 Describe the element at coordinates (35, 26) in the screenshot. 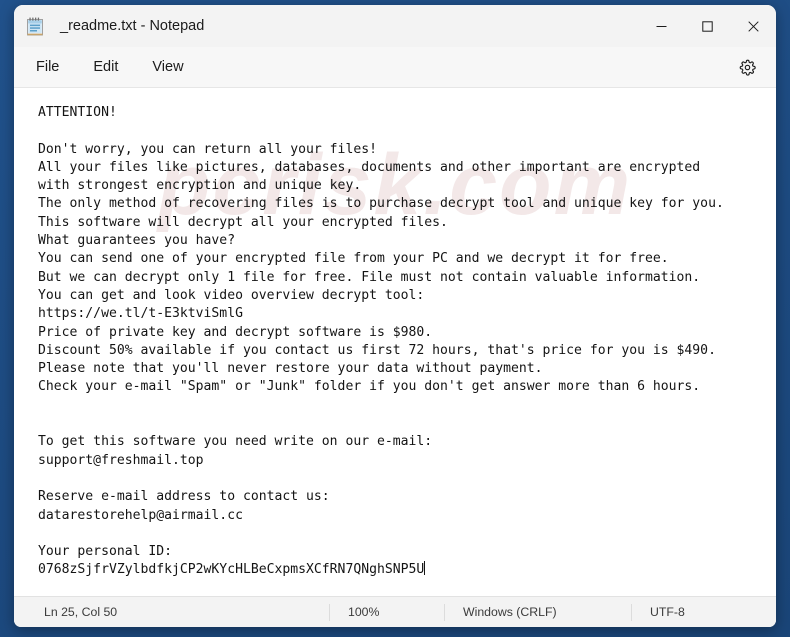

I see `notepad-icon` at that location.